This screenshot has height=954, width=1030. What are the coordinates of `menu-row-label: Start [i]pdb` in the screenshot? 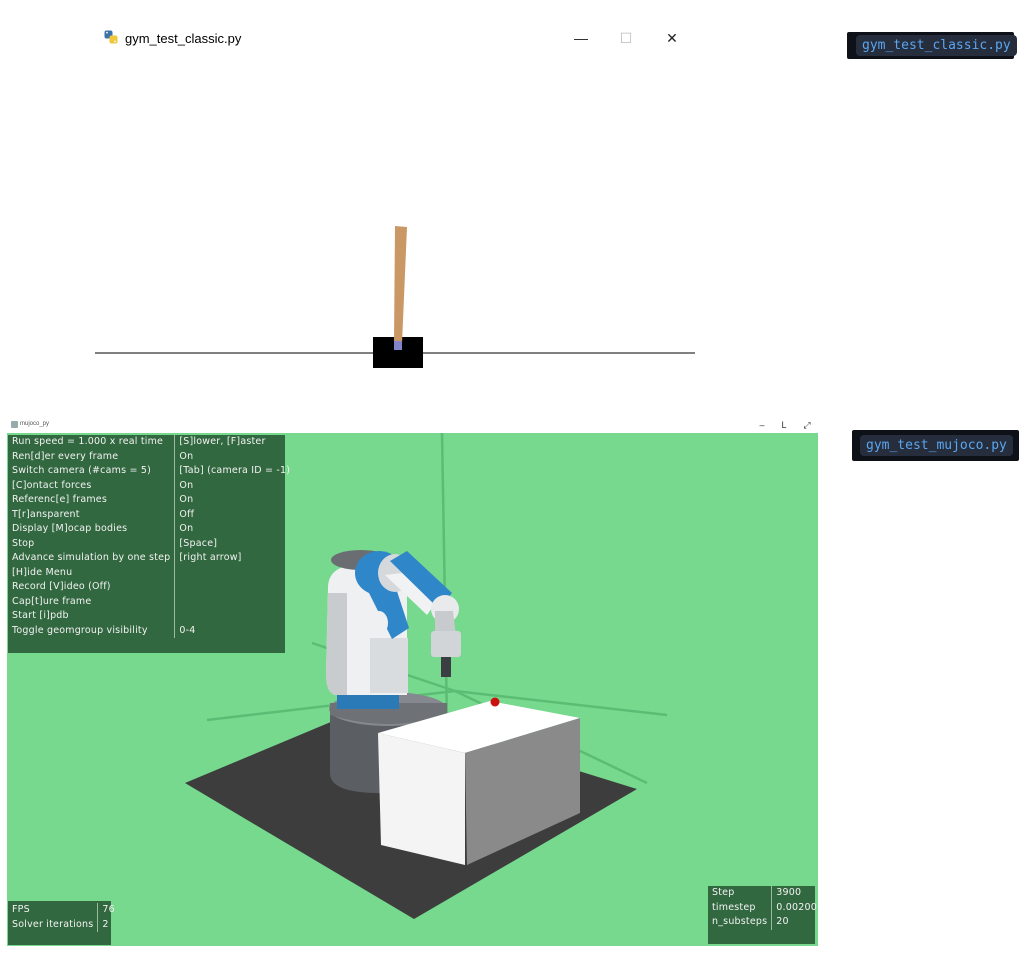 It's located at (92, 616).